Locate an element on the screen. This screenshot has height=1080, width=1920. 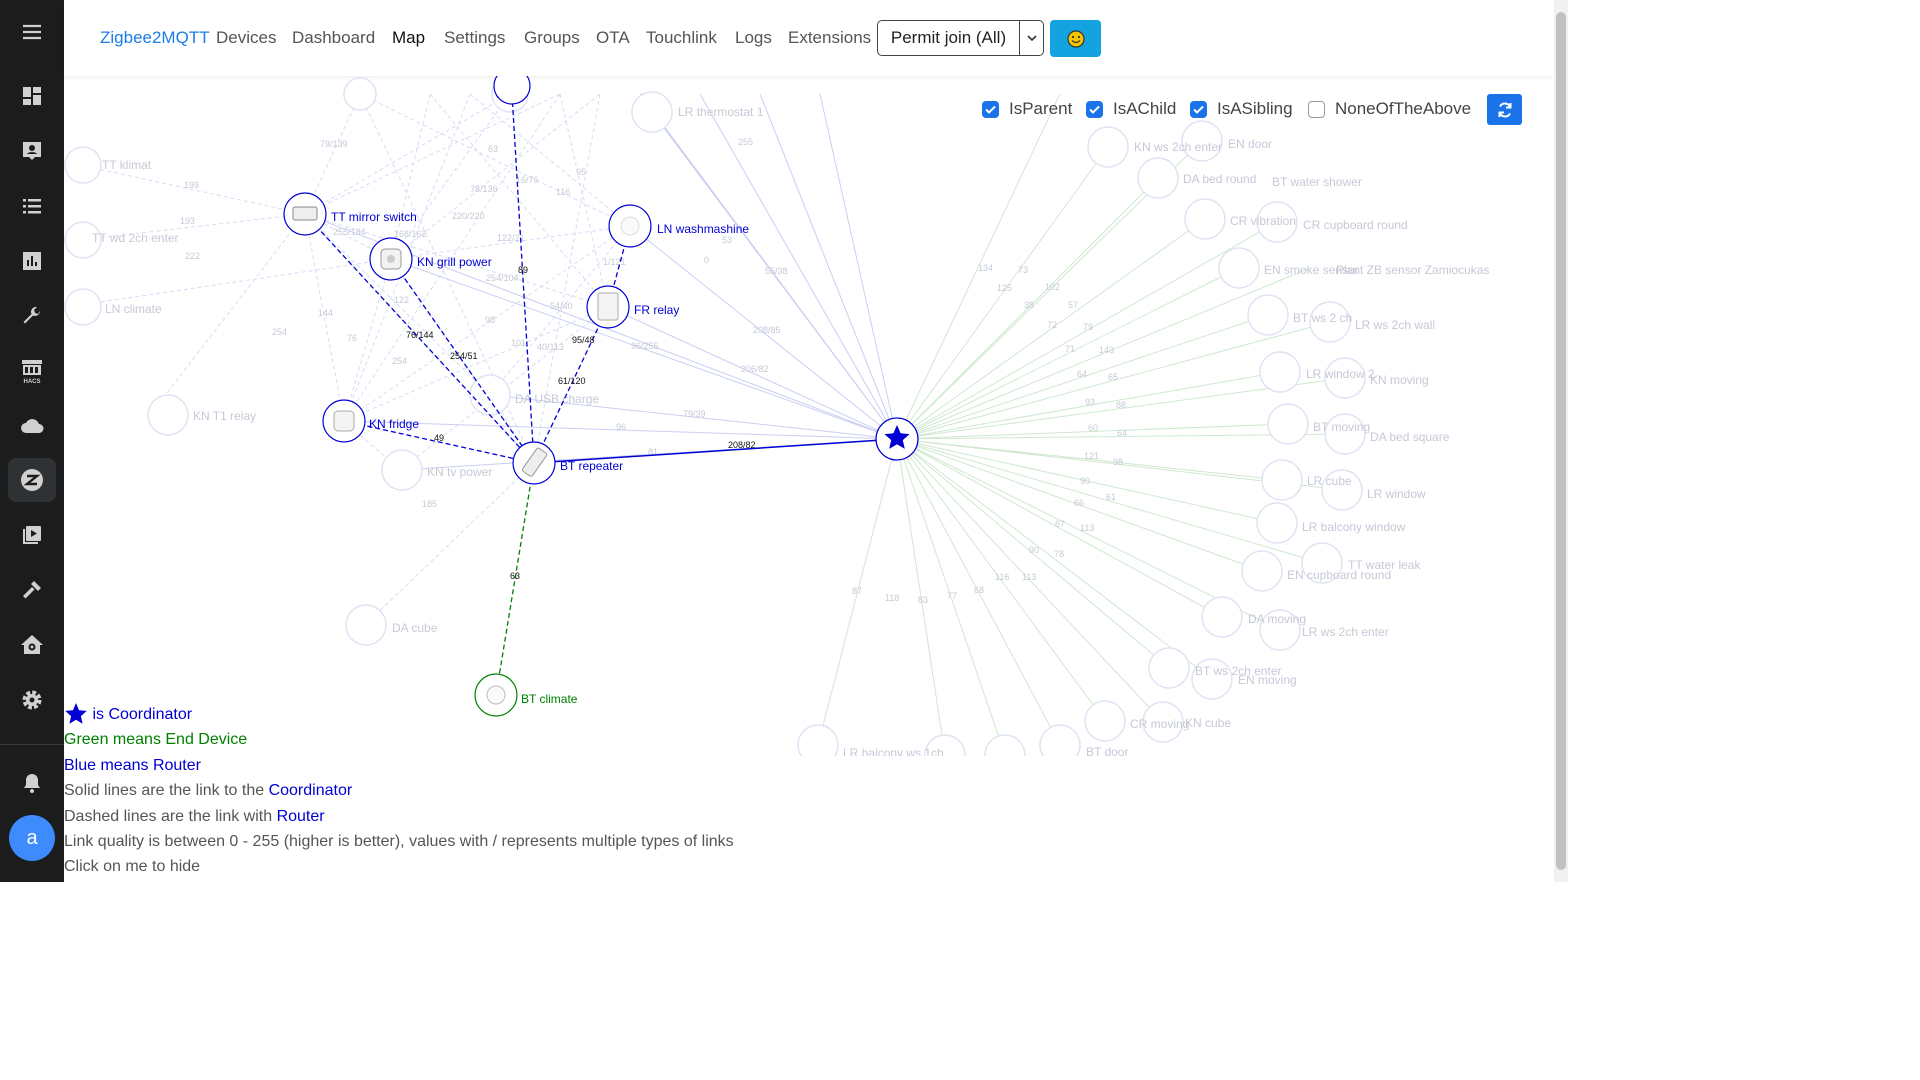
menu-icon is located at coordinates (32, 32).